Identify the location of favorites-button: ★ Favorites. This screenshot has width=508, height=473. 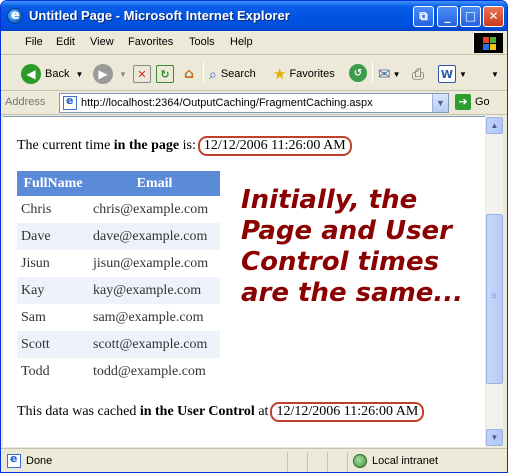
(304, 74).